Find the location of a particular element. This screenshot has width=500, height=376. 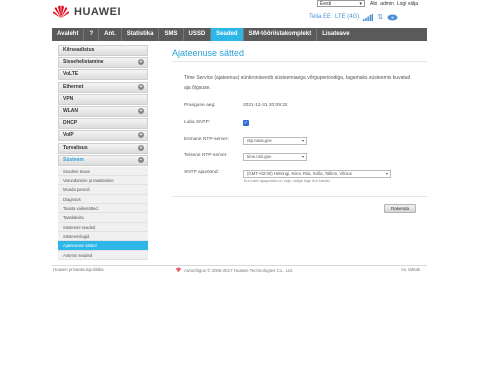

sidebar-item-dialup: Sissehelistamine + is located at coordinates (103, 63).